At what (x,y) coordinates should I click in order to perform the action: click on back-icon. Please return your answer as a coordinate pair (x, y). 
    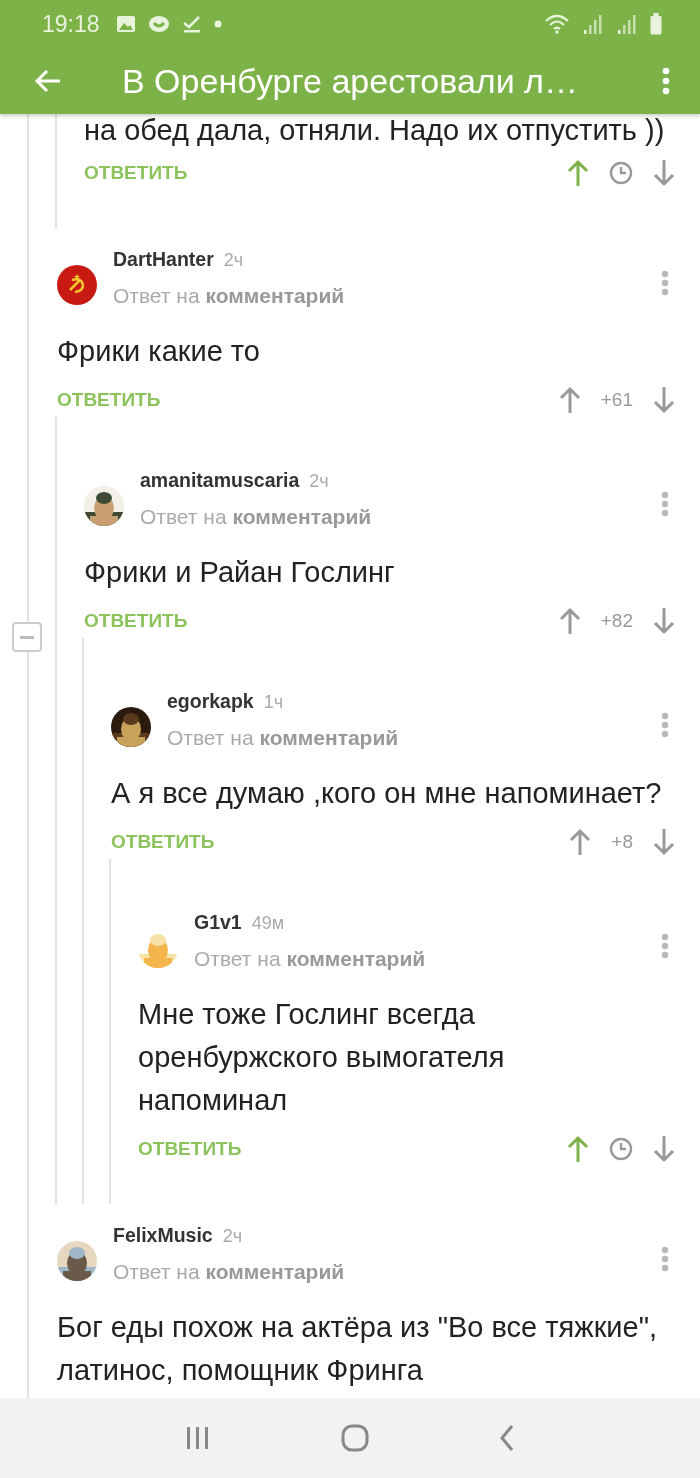
    Looking at the image, I should click on (507, 1438).